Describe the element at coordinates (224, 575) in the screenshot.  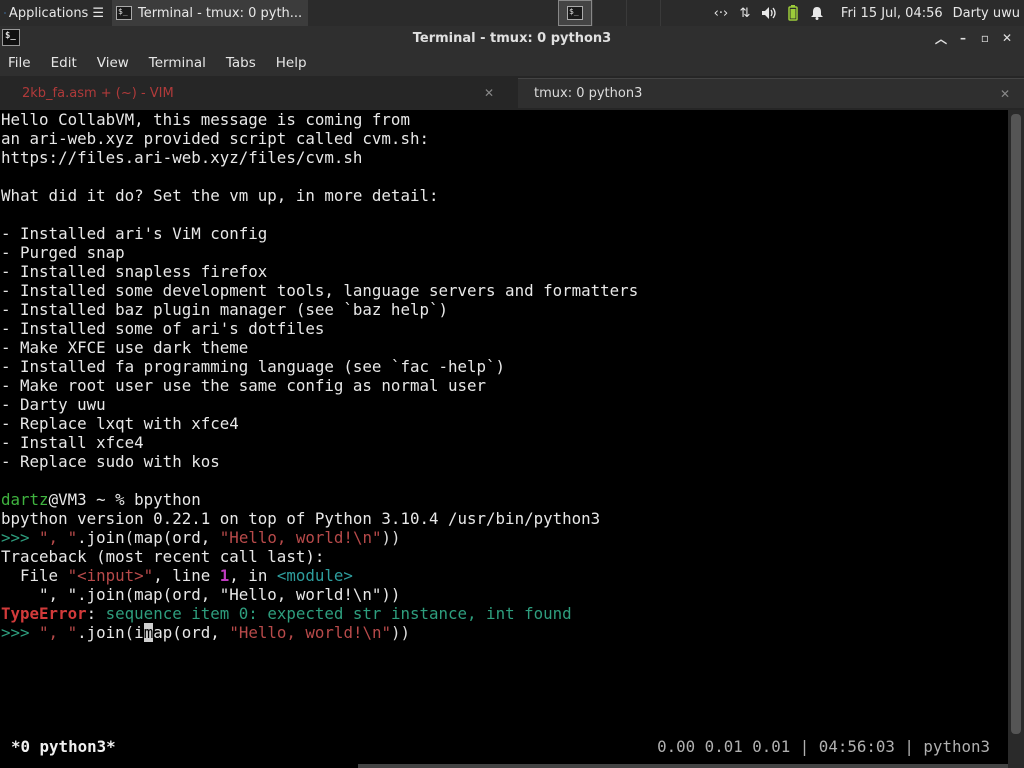
I see `code-token: 1` at that location.